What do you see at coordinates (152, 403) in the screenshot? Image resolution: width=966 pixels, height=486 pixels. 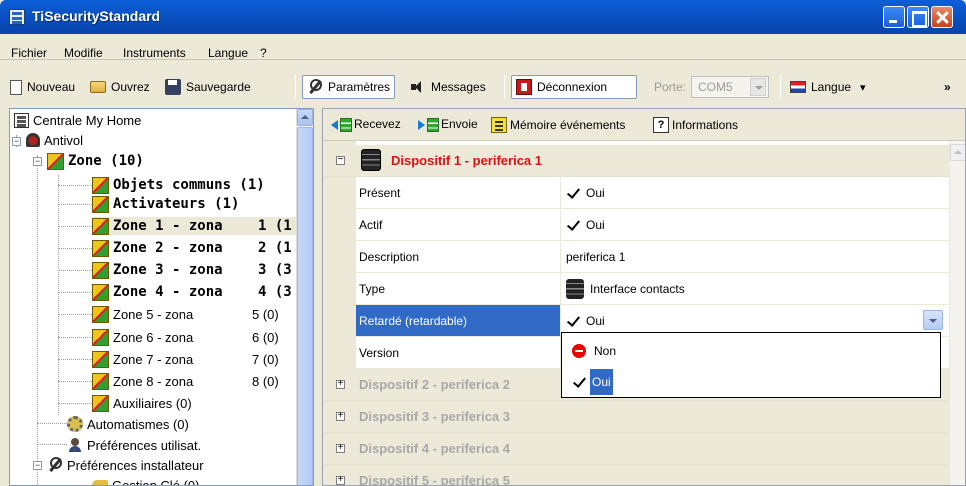 I see `tree-item-label: Auxiliaires (0)` at bounding box center [152, 403].